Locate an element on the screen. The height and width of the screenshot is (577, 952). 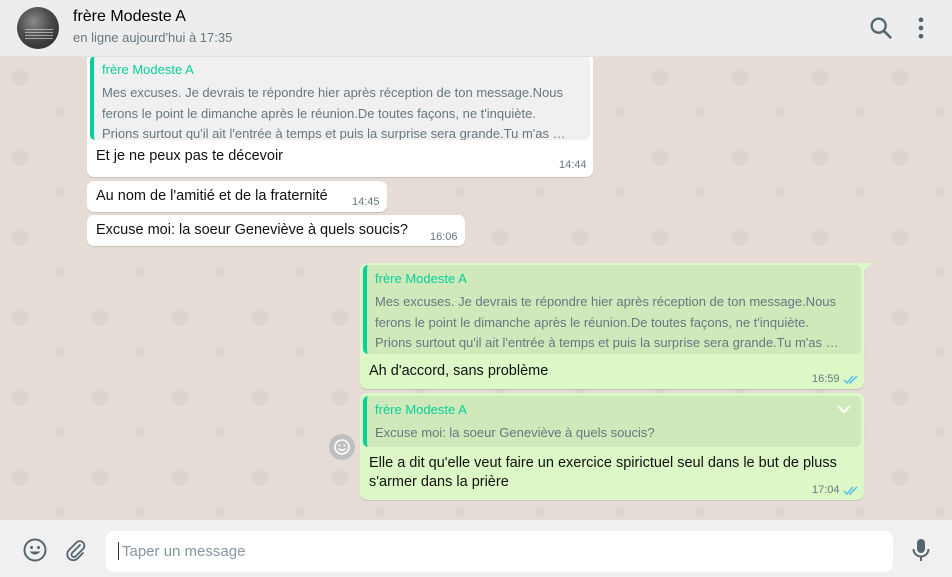
message-time: 17:04 is located at coordinates (826, 490).